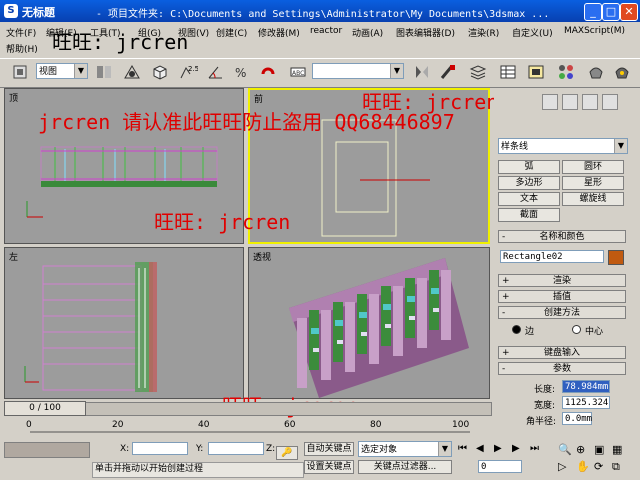 This screenshot has width=640, height=480. Describe the element at coordinates (563, 146) in the screenshot. I see `object-category-combo: 样条线 ▼` at that location.